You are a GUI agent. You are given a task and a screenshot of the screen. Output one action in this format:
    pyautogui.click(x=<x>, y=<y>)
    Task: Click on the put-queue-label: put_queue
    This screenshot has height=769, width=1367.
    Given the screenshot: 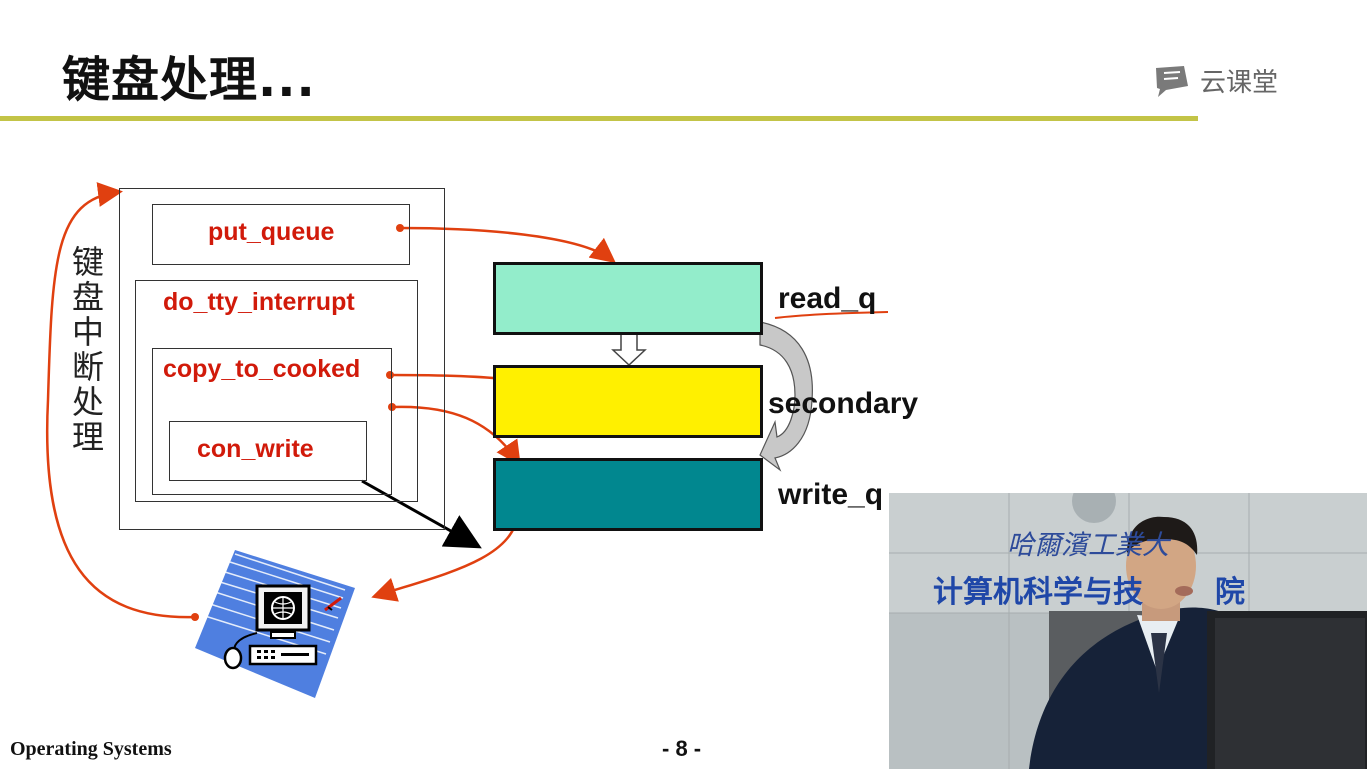 What is the action you would take?
    pyautogui.click(x=271, y=232)
    